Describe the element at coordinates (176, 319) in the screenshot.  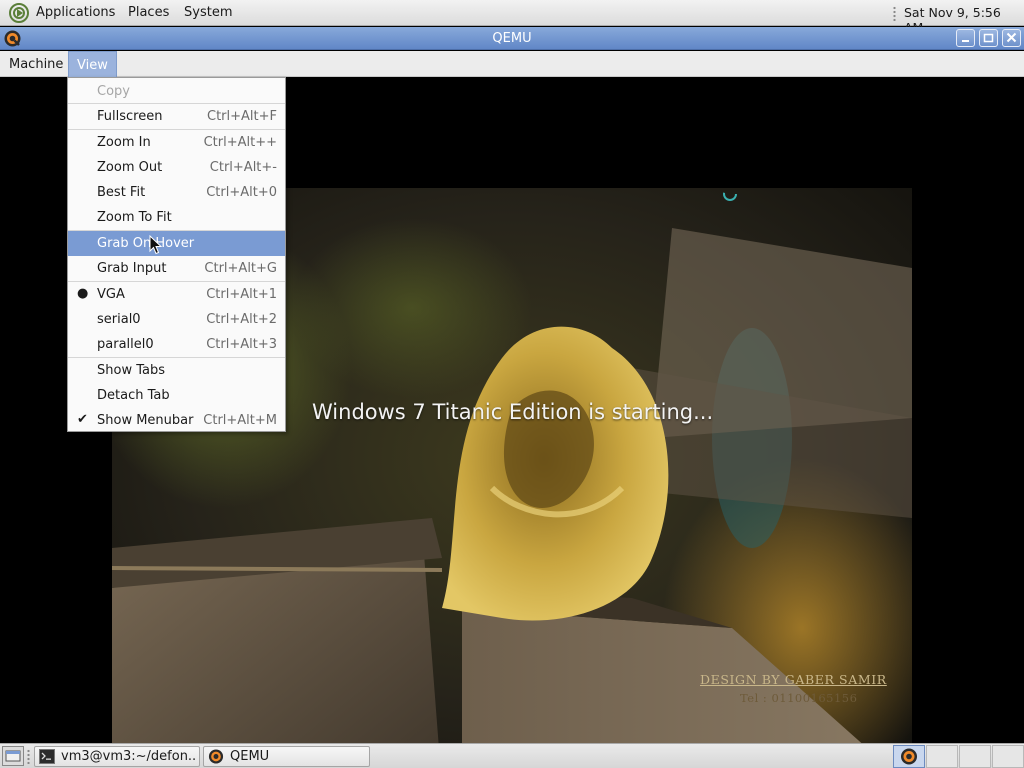
I see `menu-item-serial0: serial0 Ctrl+Alt+2` at that location.